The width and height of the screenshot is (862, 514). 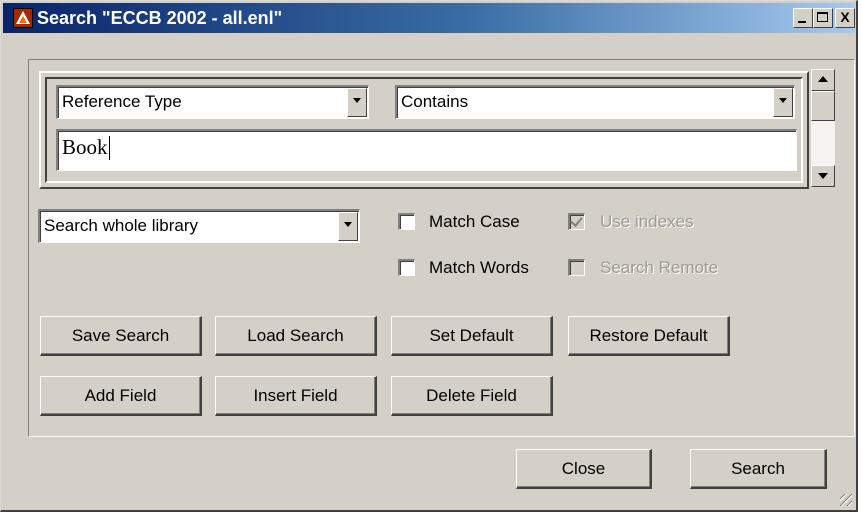 I want to click on close-button: Close, so click(x=584, y=469).